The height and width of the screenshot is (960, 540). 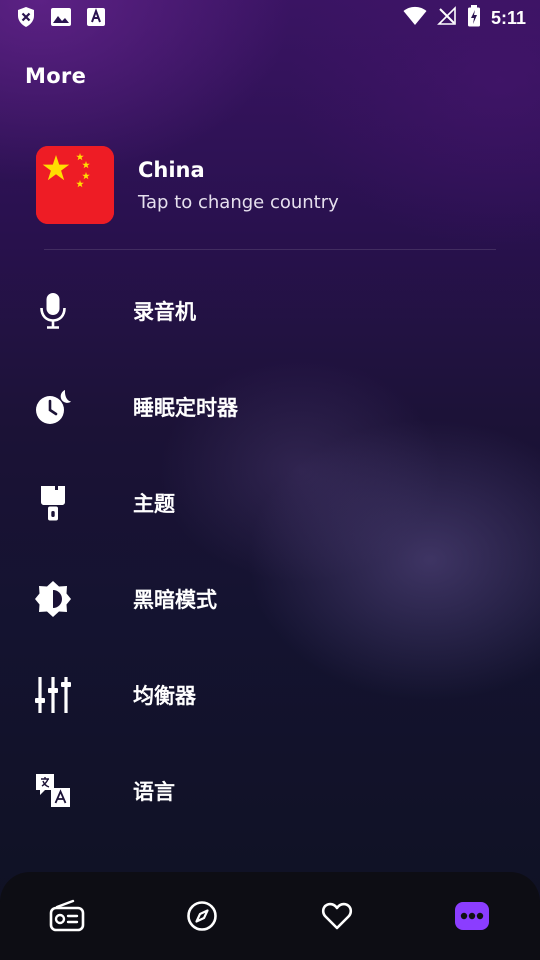 I want to click on china-flag-icon, so click(x=75, y=185).